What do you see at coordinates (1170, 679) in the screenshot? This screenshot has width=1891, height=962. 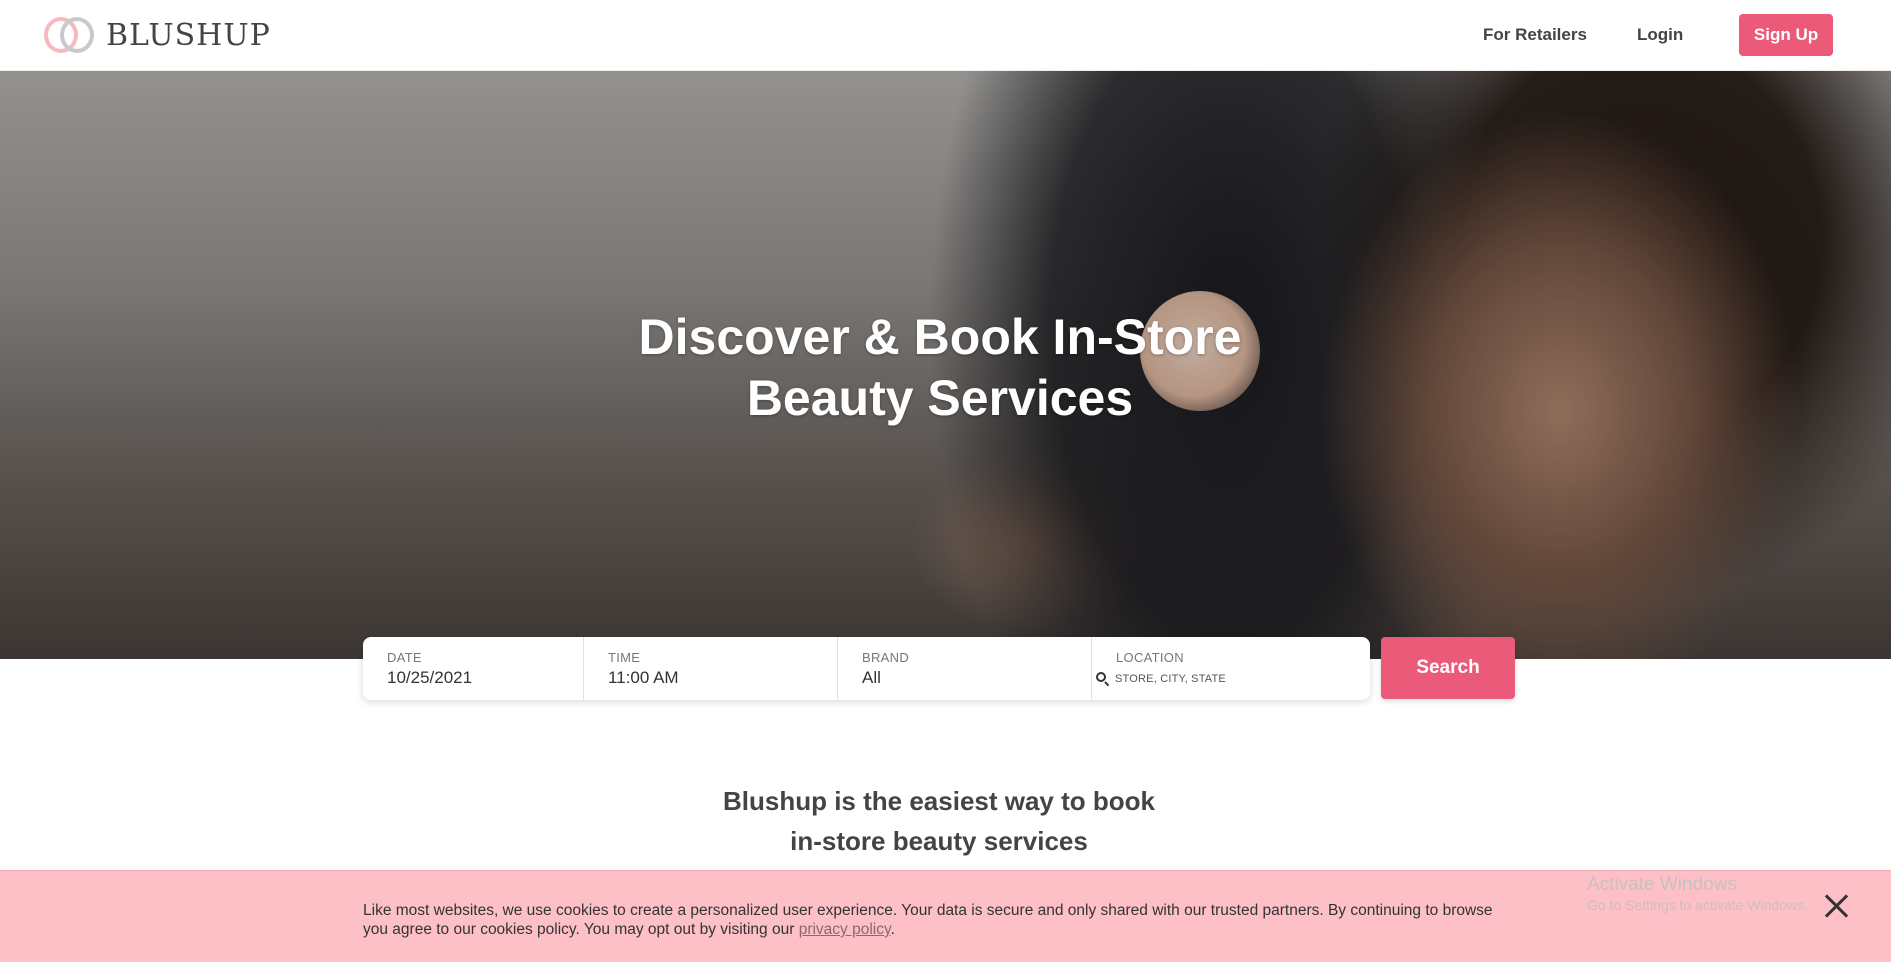 I see `location-input: STORE, CITY, STATE` at bounding box center [1170, 679].